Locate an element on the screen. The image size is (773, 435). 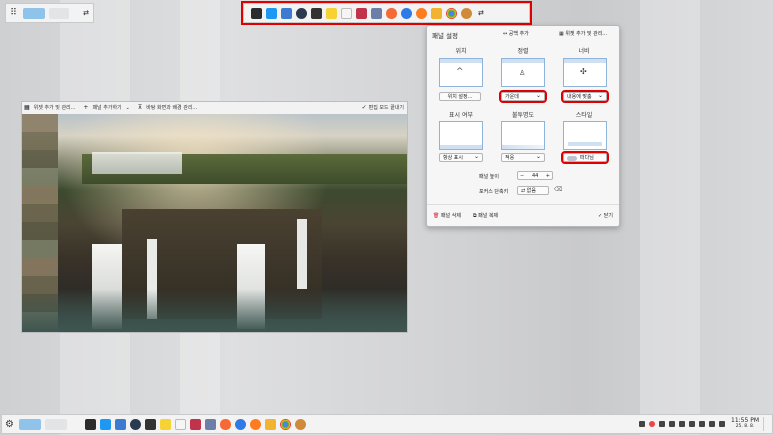
close-label: 닫기 is located at coordinates (608, 216).